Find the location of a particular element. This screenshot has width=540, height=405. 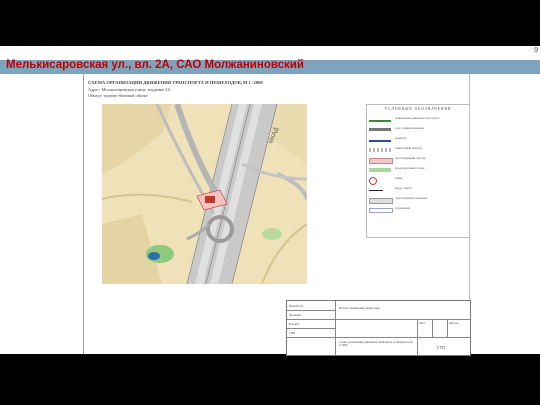

legend-item: ограждение is located at coordinates (418, 211).